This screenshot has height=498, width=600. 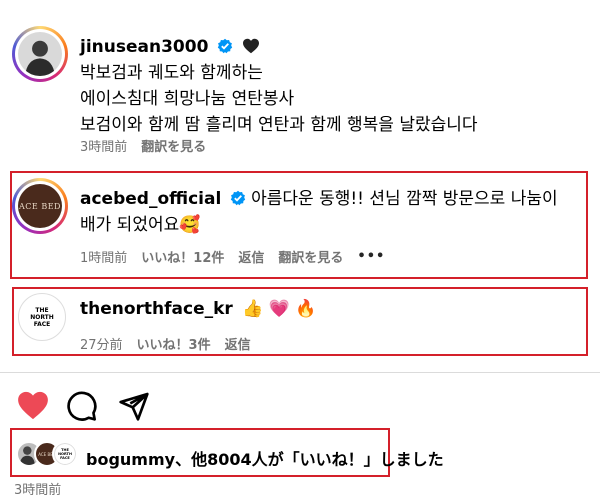 I want to click on share-icon, so click(x=134, y=406).